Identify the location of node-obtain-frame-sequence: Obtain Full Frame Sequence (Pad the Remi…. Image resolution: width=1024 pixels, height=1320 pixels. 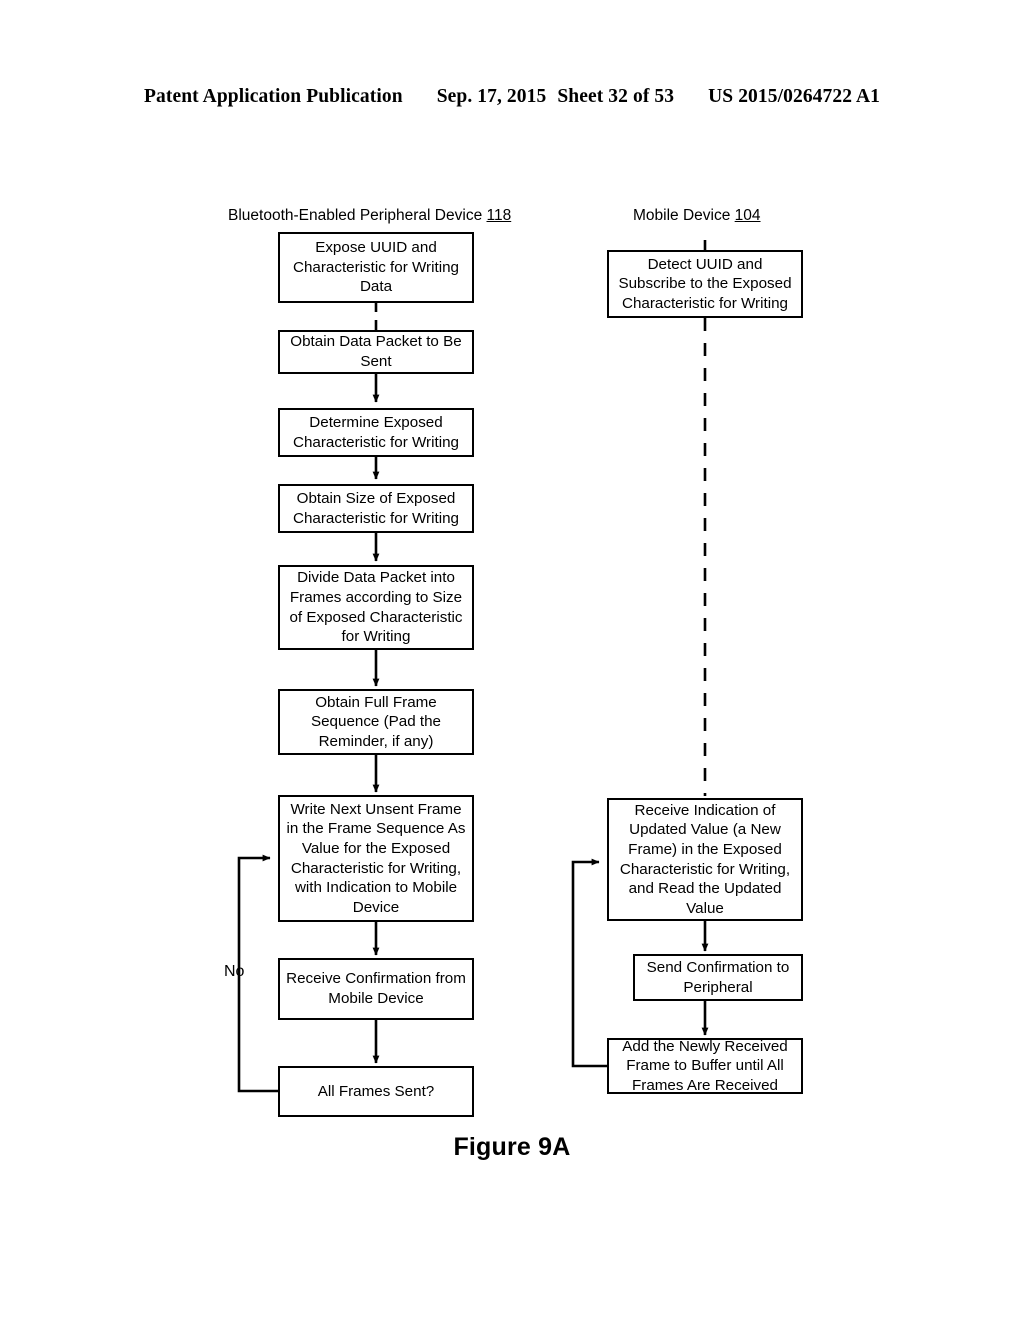
(376, 722).